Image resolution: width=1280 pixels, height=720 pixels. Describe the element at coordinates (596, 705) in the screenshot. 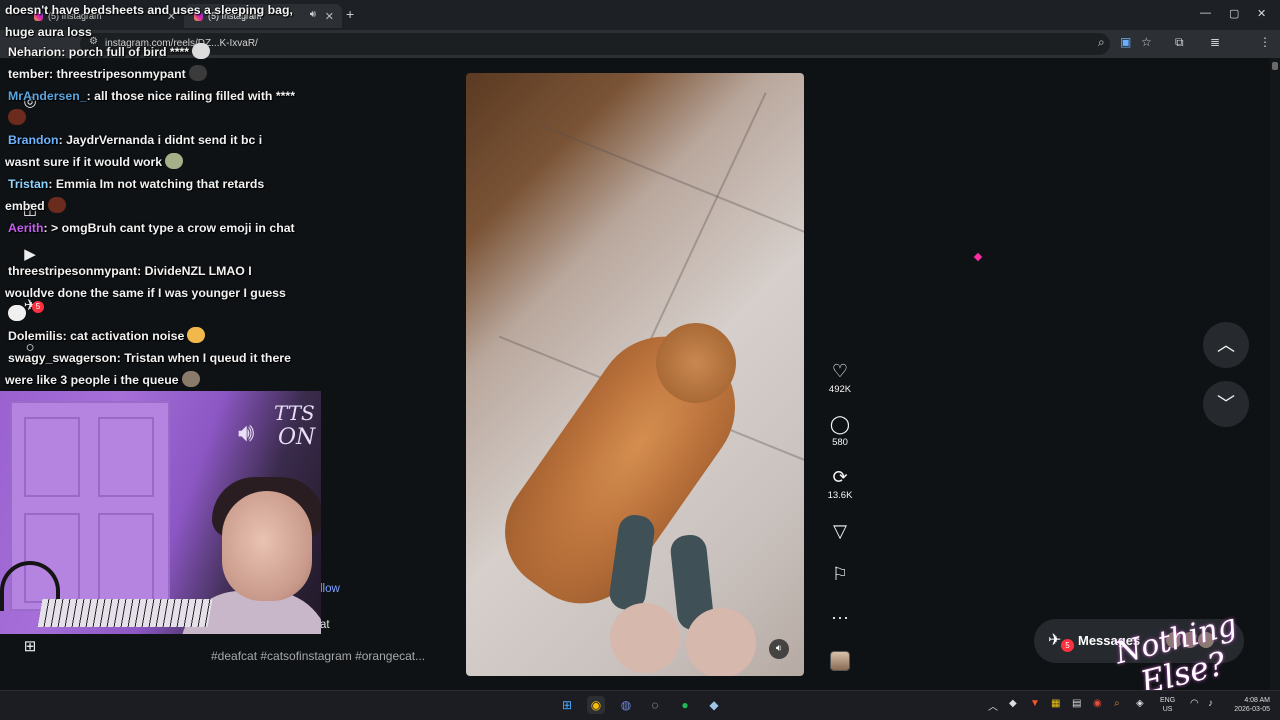

I see `chrome-icon: ◉` at that location.